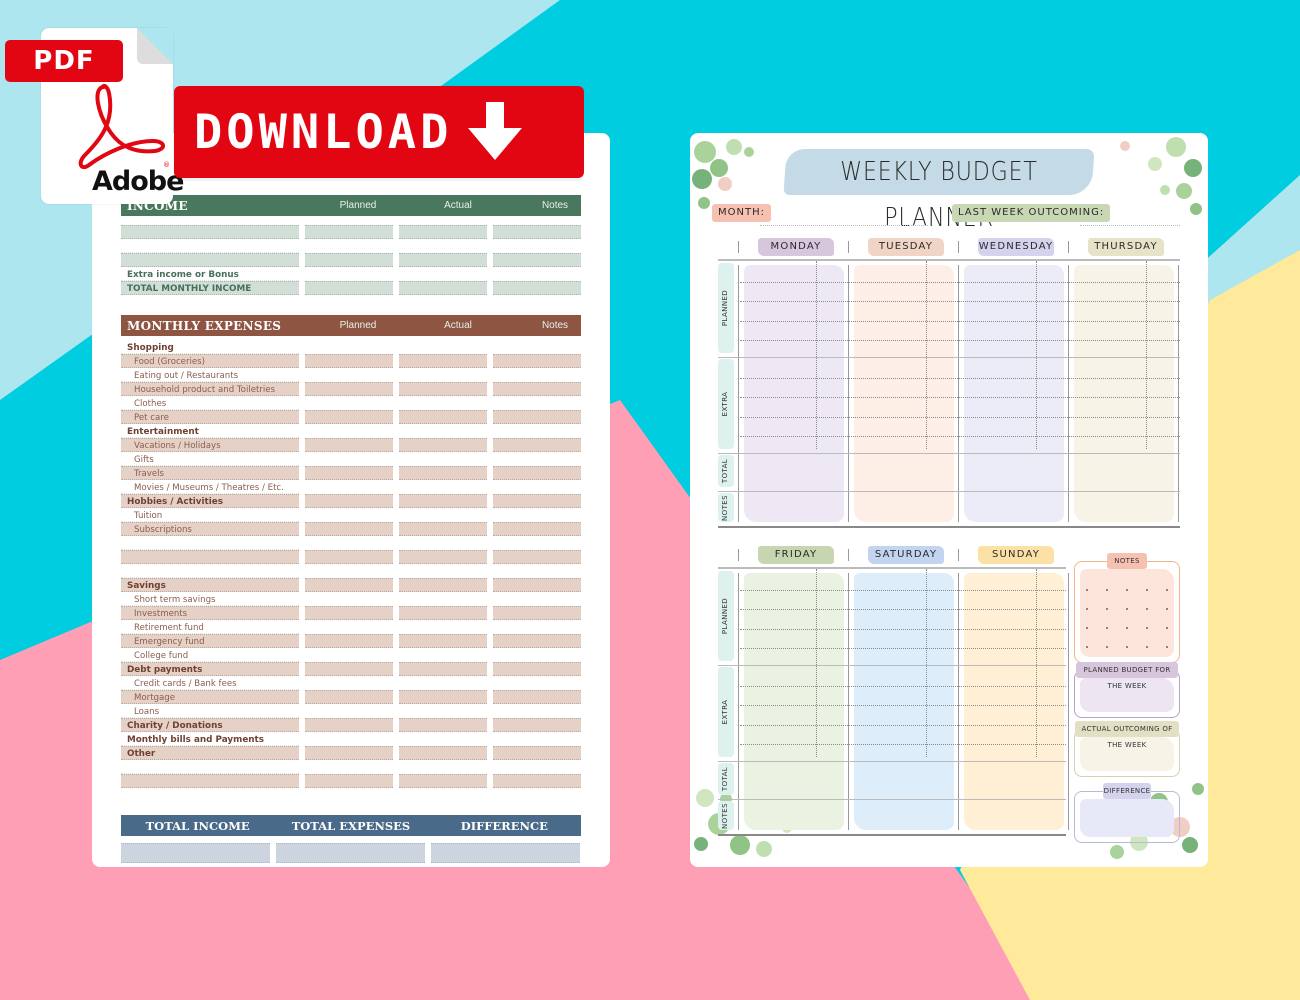 The width and height of the screenshot is (1300, 1000). I want to click on day-column-wednesday, so click(1014, 393).